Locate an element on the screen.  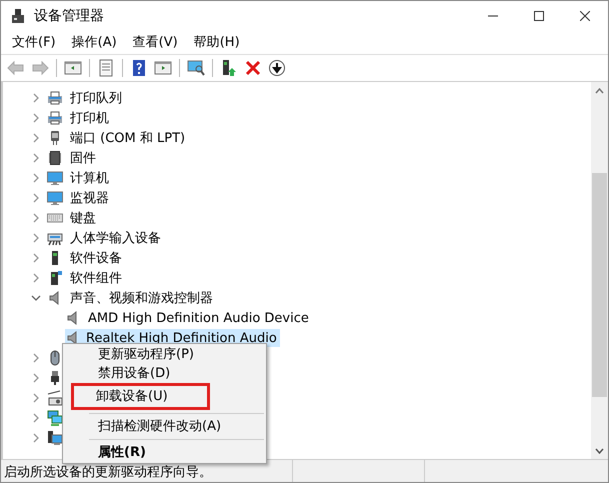
tree-item: 键盘 is located at coordinates (83, 218).